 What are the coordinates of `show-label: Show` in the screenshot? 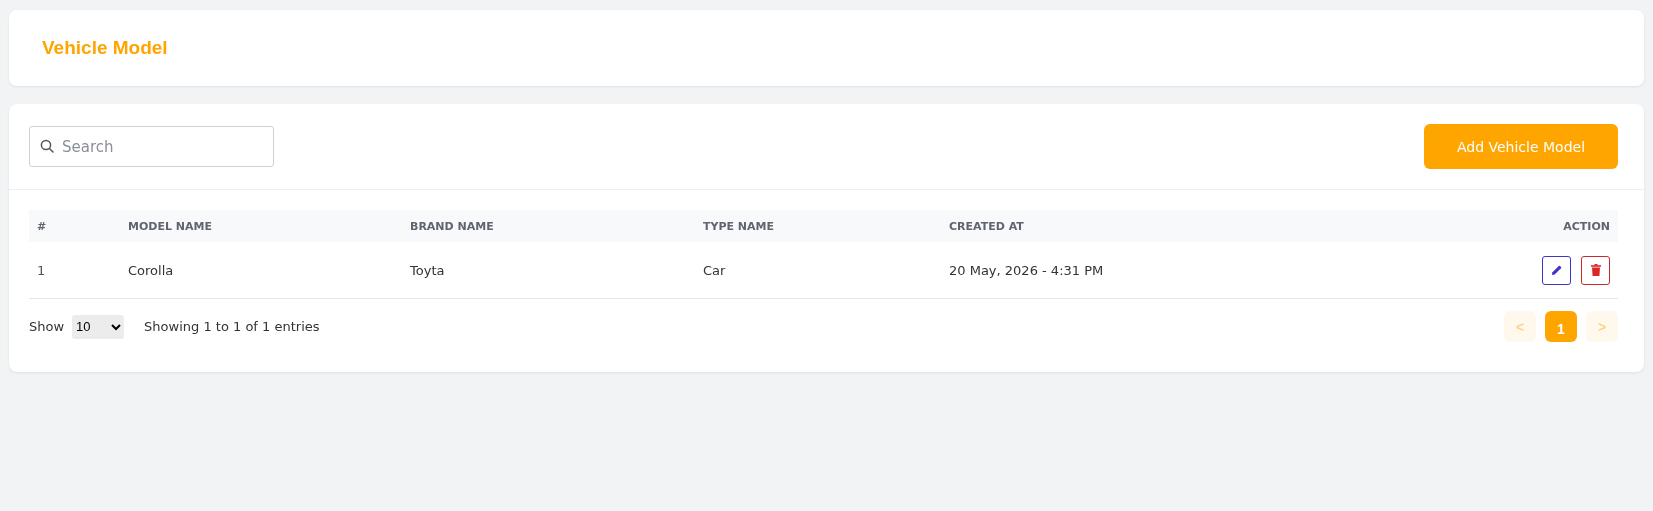 It's located at (47, 326).